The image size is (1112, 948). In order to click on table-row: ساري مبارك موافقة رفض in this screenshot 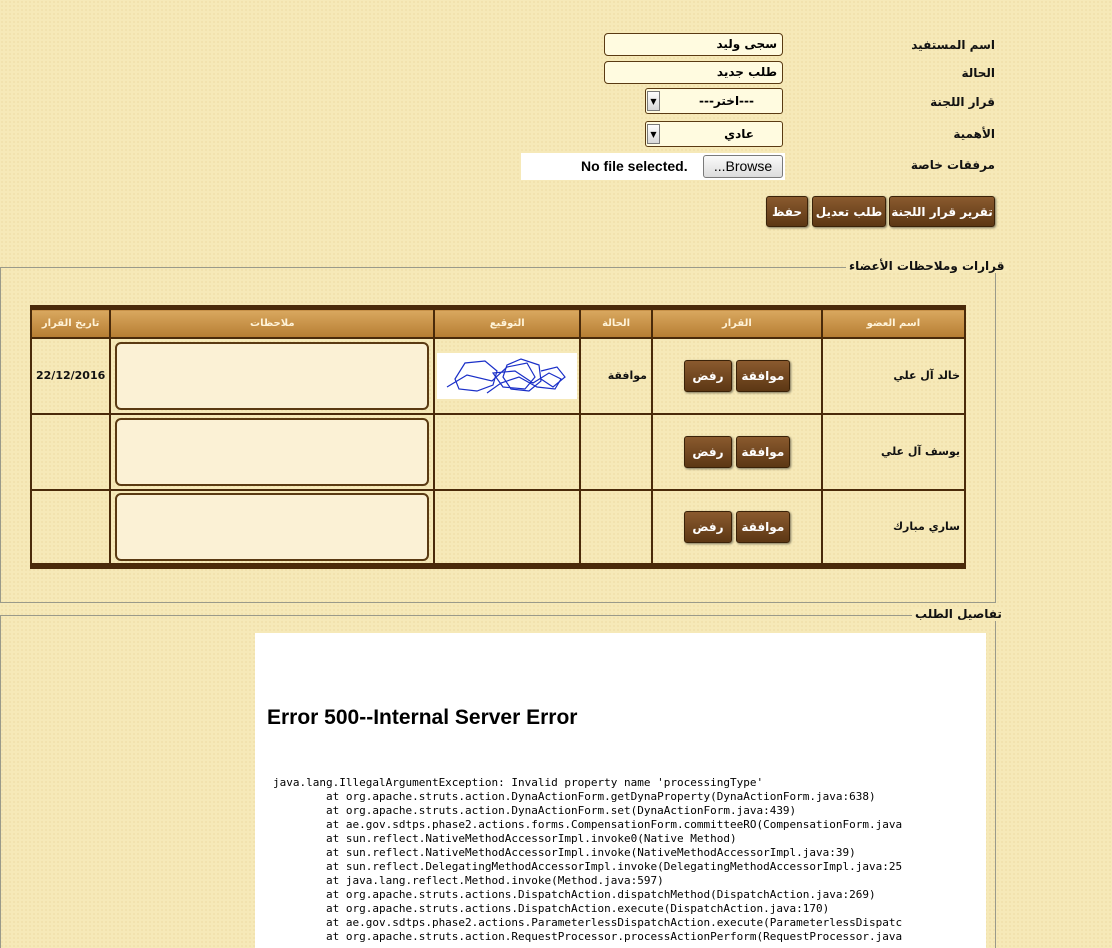, I will do `click(498, 527)`.